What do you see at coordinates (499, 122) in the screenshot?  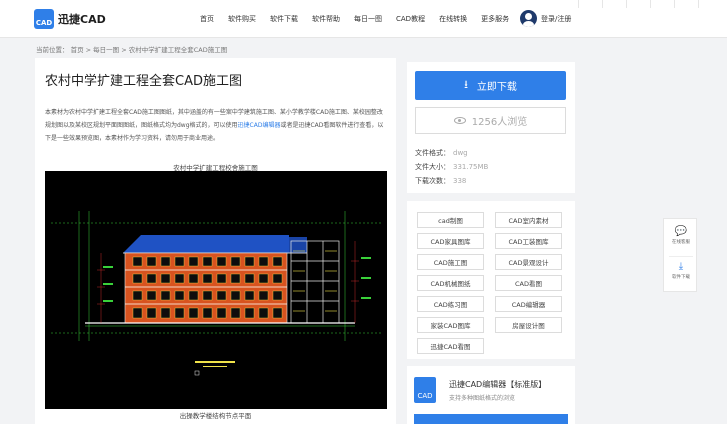 I see `view-count: 1256人浏览` at bounding box center [499, 122].